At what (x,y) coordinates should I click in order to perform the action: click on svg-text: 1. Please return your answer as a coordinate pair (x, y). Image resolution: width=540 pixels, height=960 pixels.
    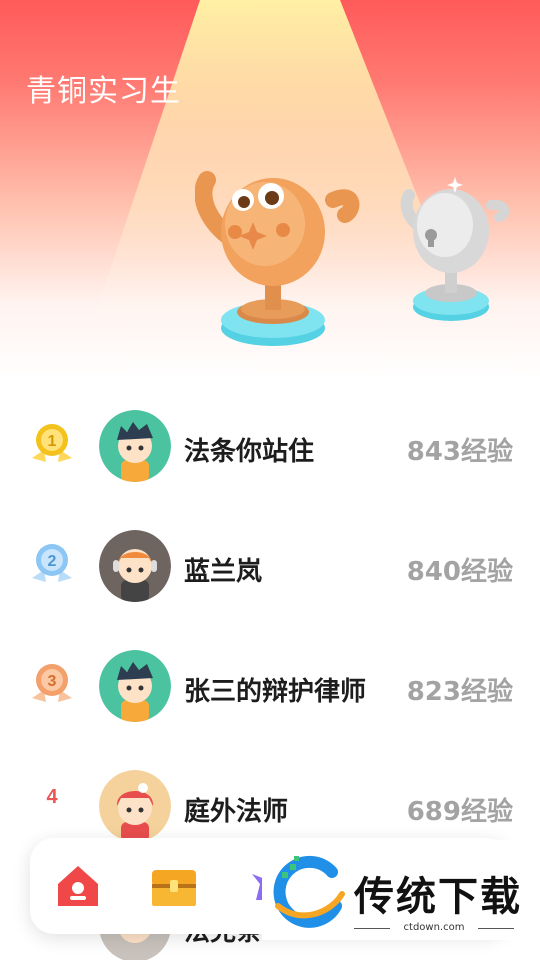
    Looking at the image, I should click on (52, 441).